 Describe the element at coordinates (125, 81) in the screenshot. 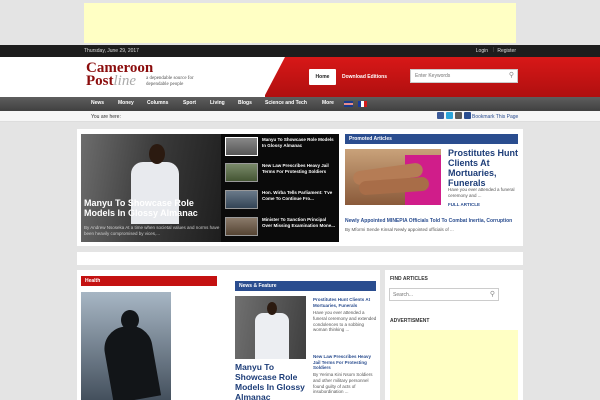

I see `logo-line: line` at that location.